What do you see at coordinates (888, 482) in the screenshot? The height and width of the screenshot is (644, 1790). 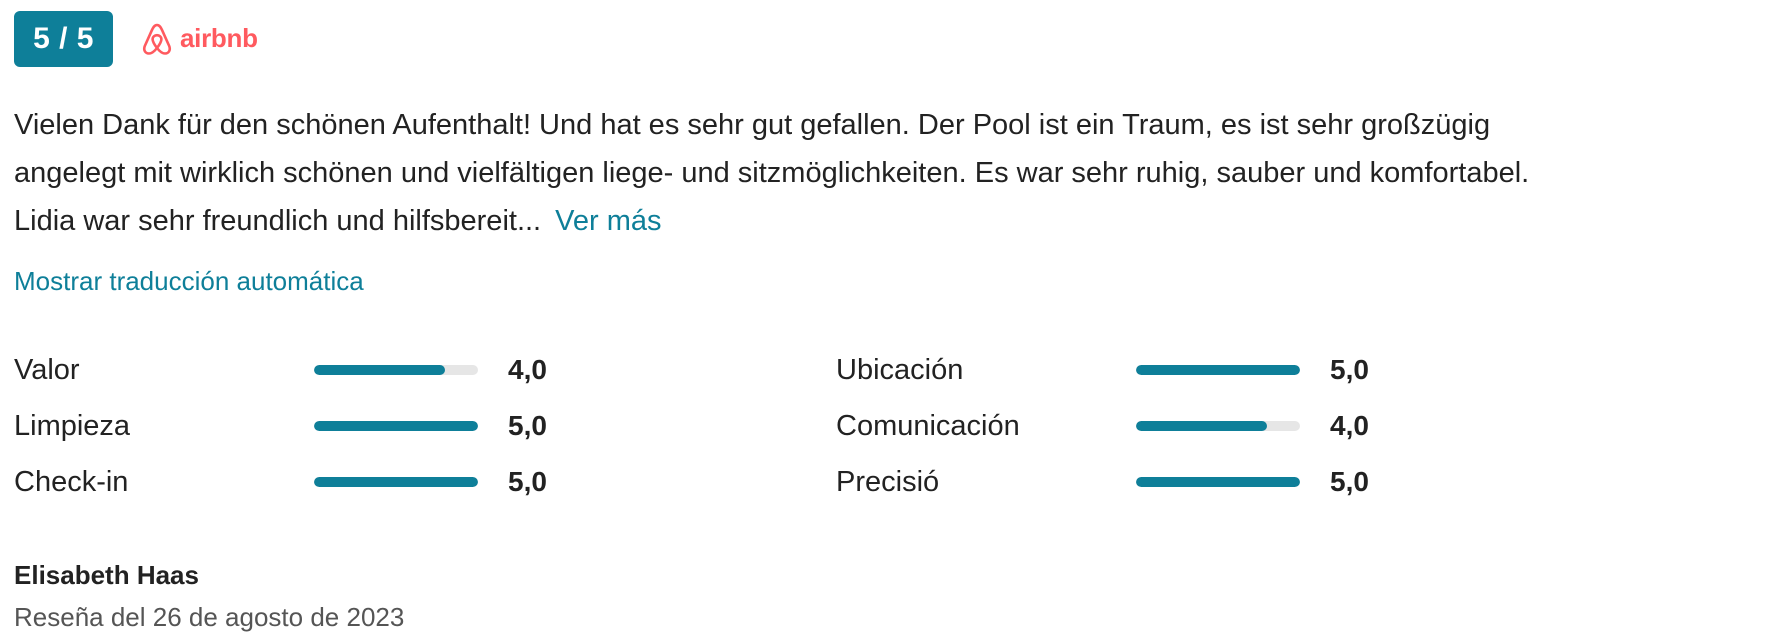 I see `rating-label: Precisió` at bounding box center [888, 482].